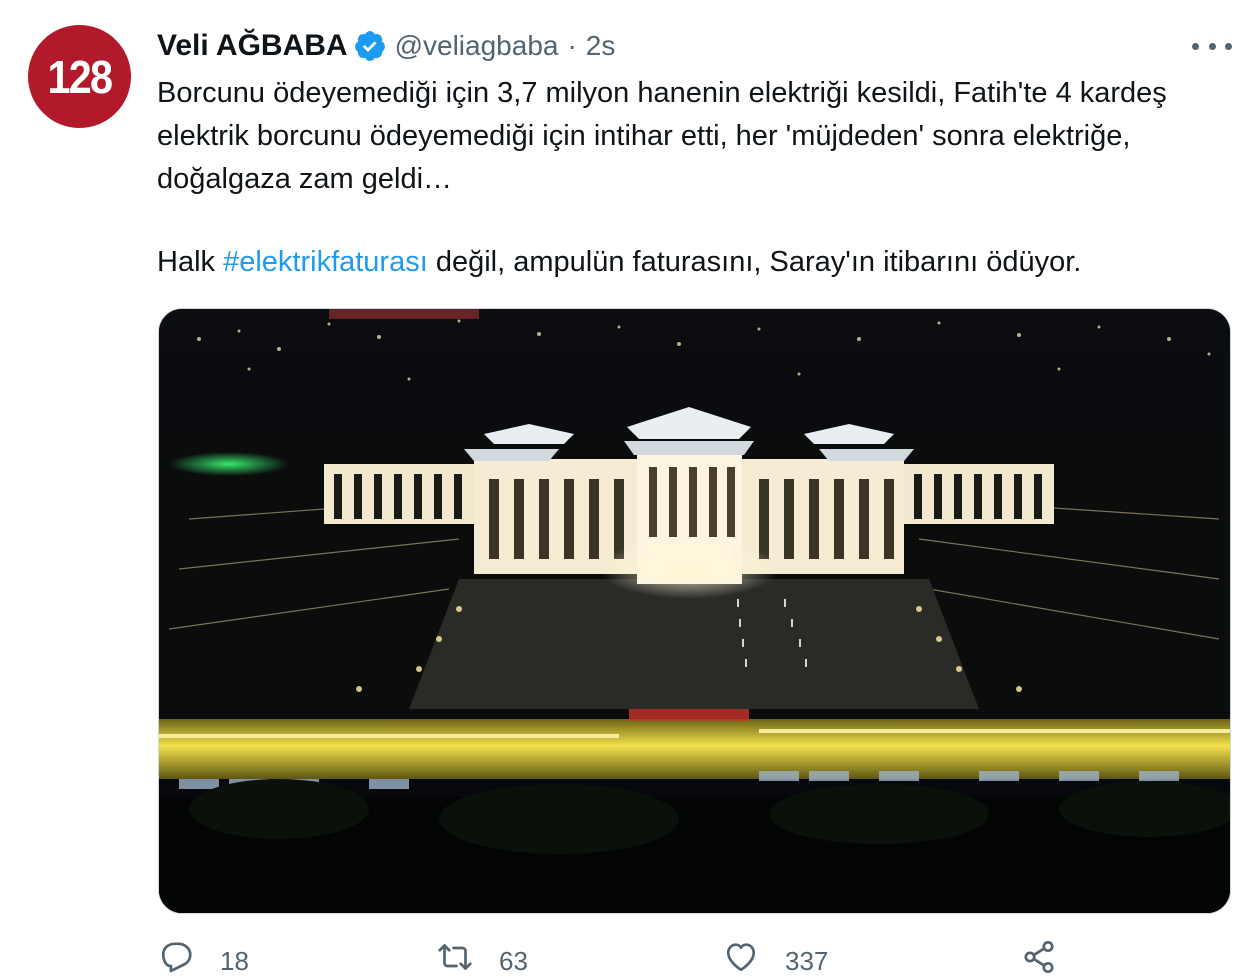  Describe the element at coordinates (190, 262) in the screenshot. I see `tweet-text-before-hashtag: Halk` at that location.